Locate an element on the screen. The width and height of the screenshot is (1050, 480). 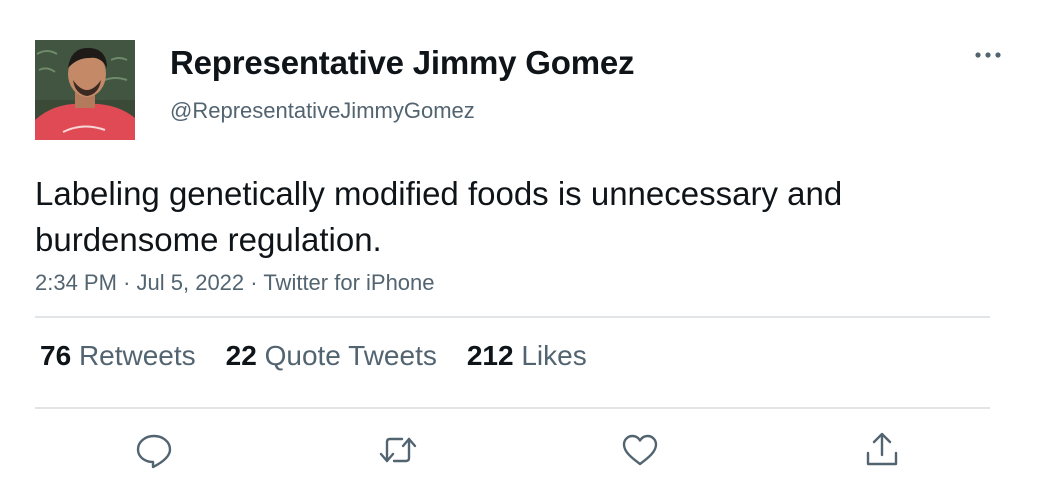
like-button is located at coordinates (640, 450).